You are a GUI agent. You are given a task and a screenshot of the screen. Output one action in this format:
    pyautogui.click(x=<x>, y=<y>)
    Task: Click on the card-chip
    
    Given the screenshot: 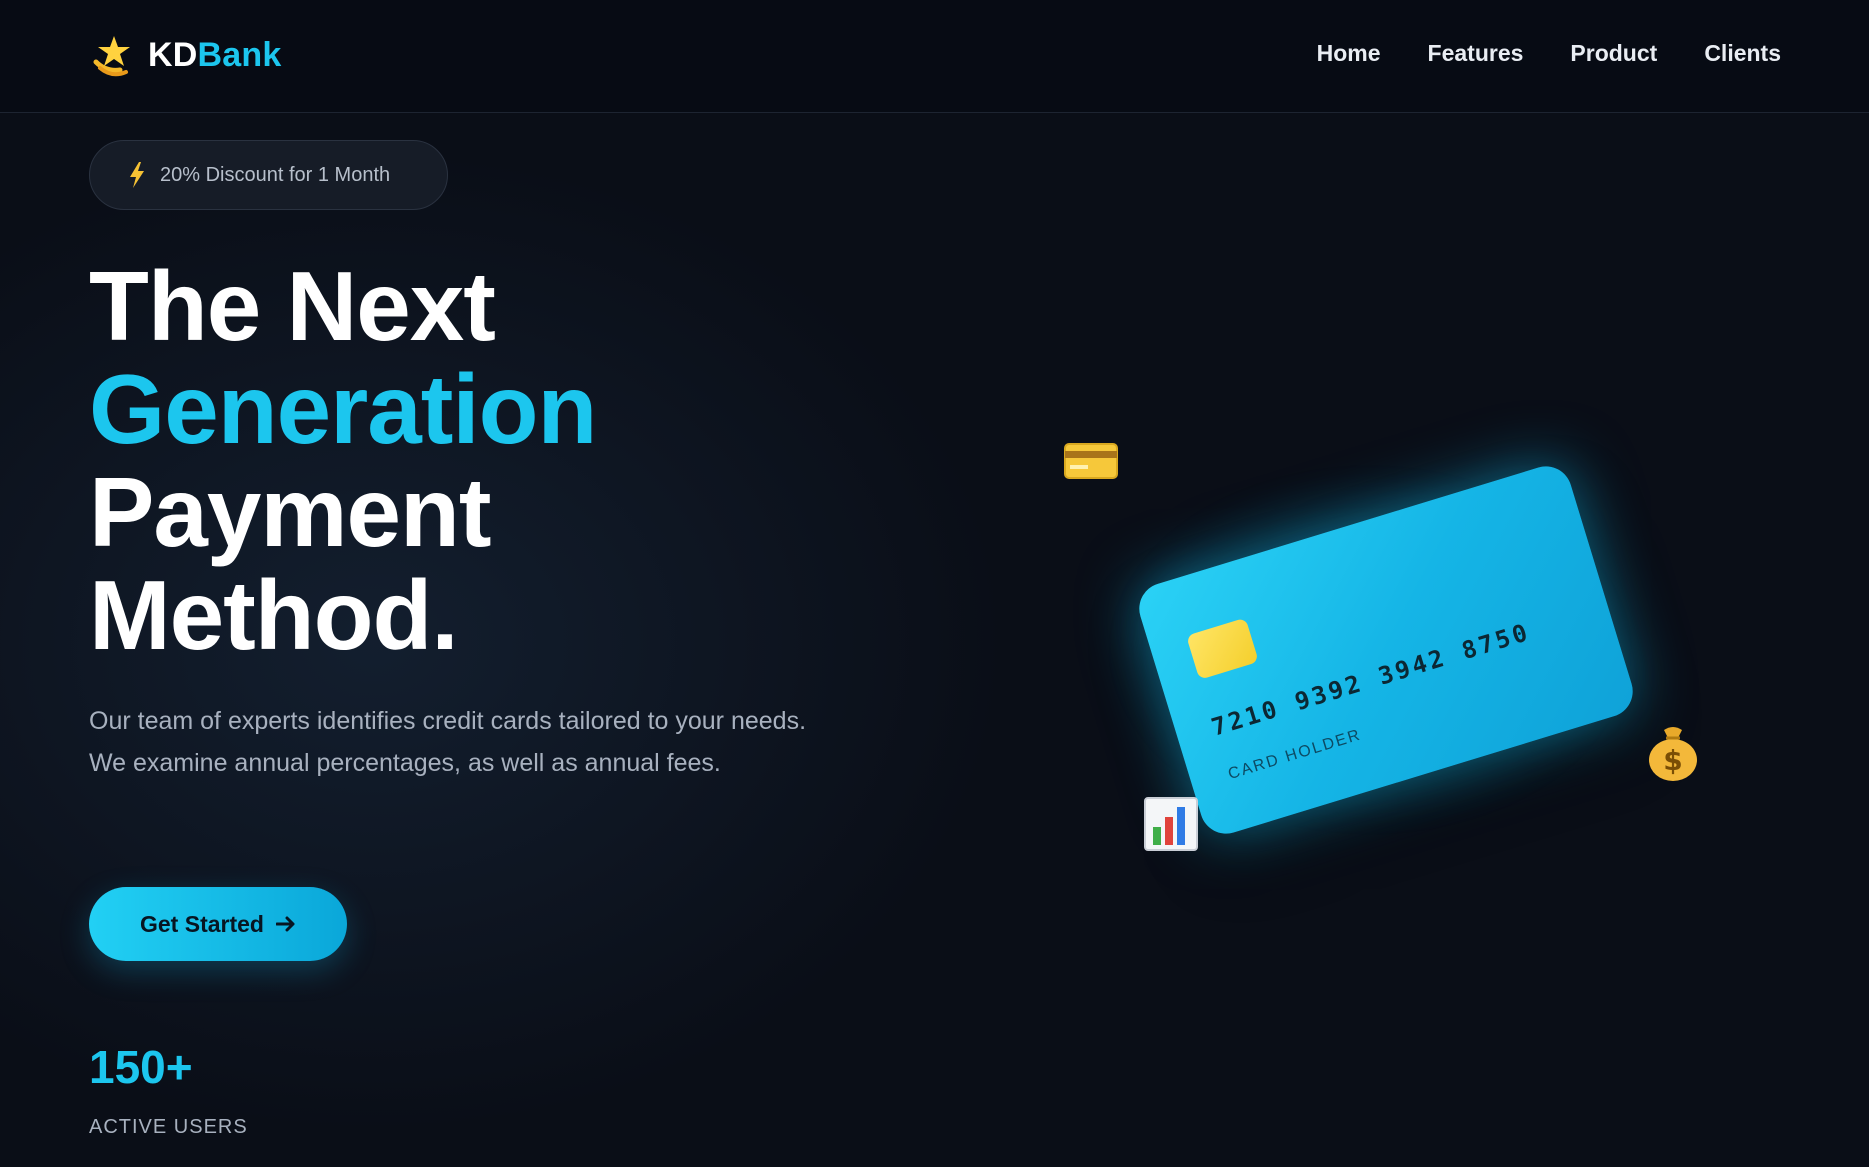 What is the action you would take?
    pyautogui.click(x=1222, y=648)
    